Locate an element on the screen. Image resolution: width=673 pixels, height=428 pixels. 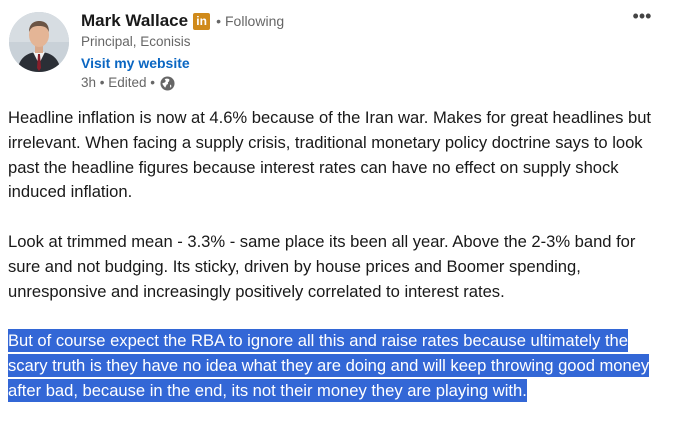
linkedin-premium-icon: in is located at coordinates (202, 21).